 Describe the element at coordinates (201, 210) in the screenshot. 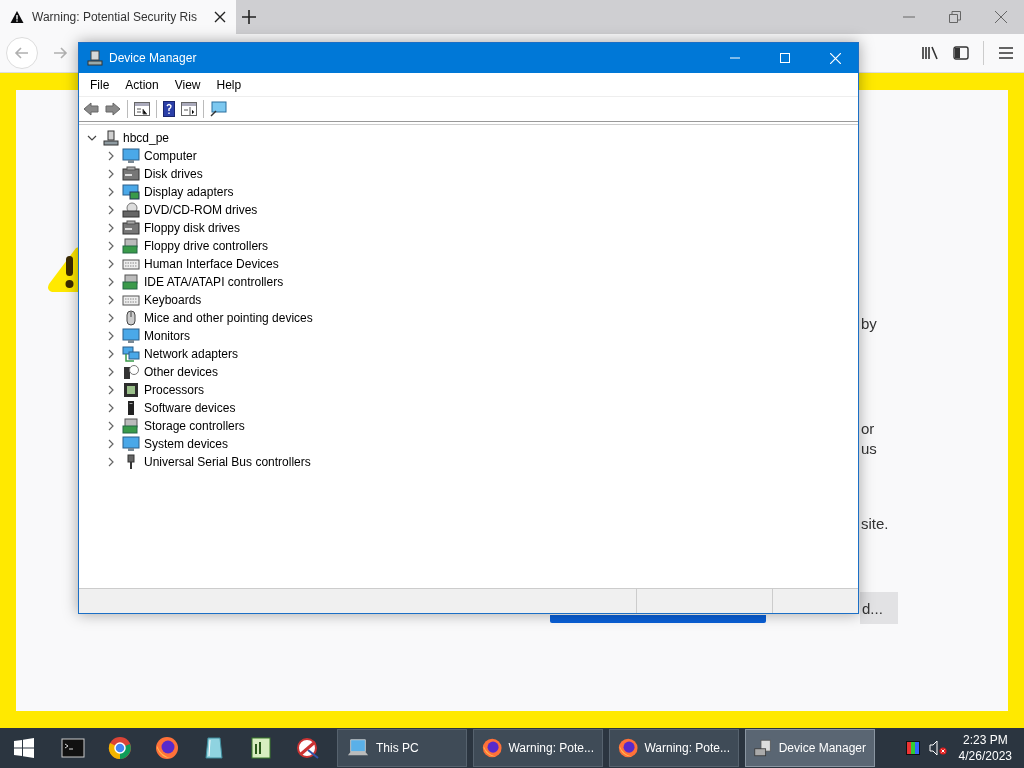

I see `tree-item: DVD/CD-ROM drives` at that location.